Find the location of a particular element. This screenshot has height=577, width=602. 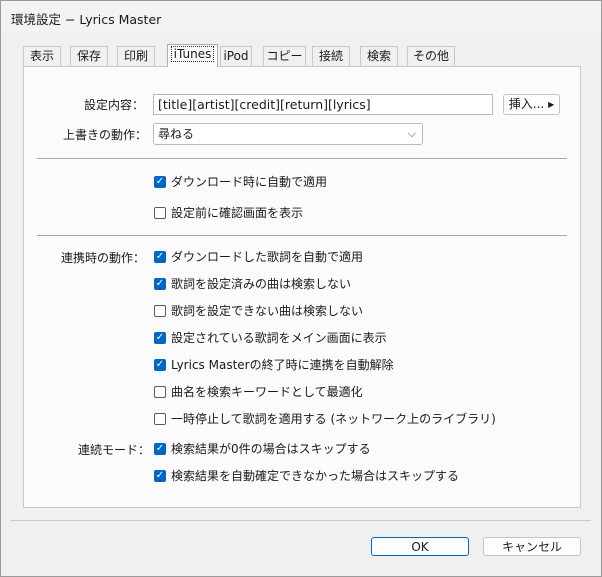

tab-ipod: iPod is located at coordinates (236, 56).